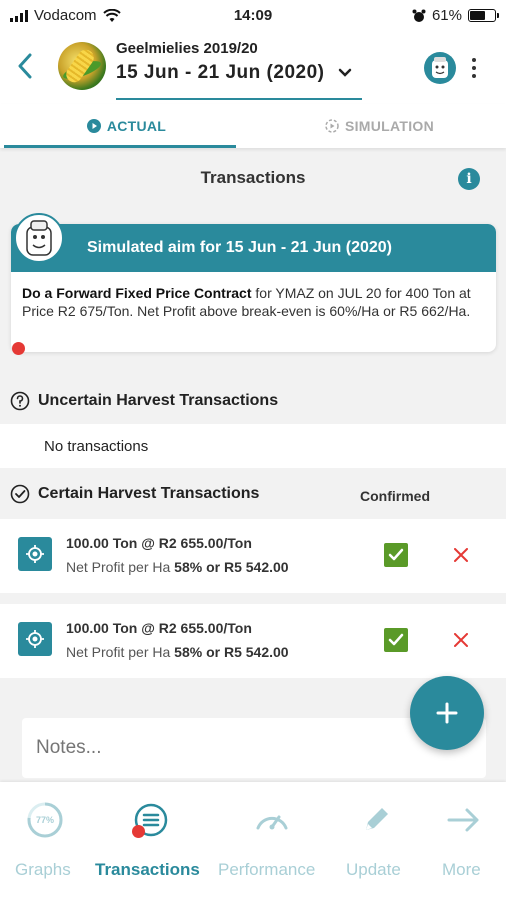 The width and height of the screenshot is (506, 900). I want to click on battery-percent: 61%, so click(446, 15).